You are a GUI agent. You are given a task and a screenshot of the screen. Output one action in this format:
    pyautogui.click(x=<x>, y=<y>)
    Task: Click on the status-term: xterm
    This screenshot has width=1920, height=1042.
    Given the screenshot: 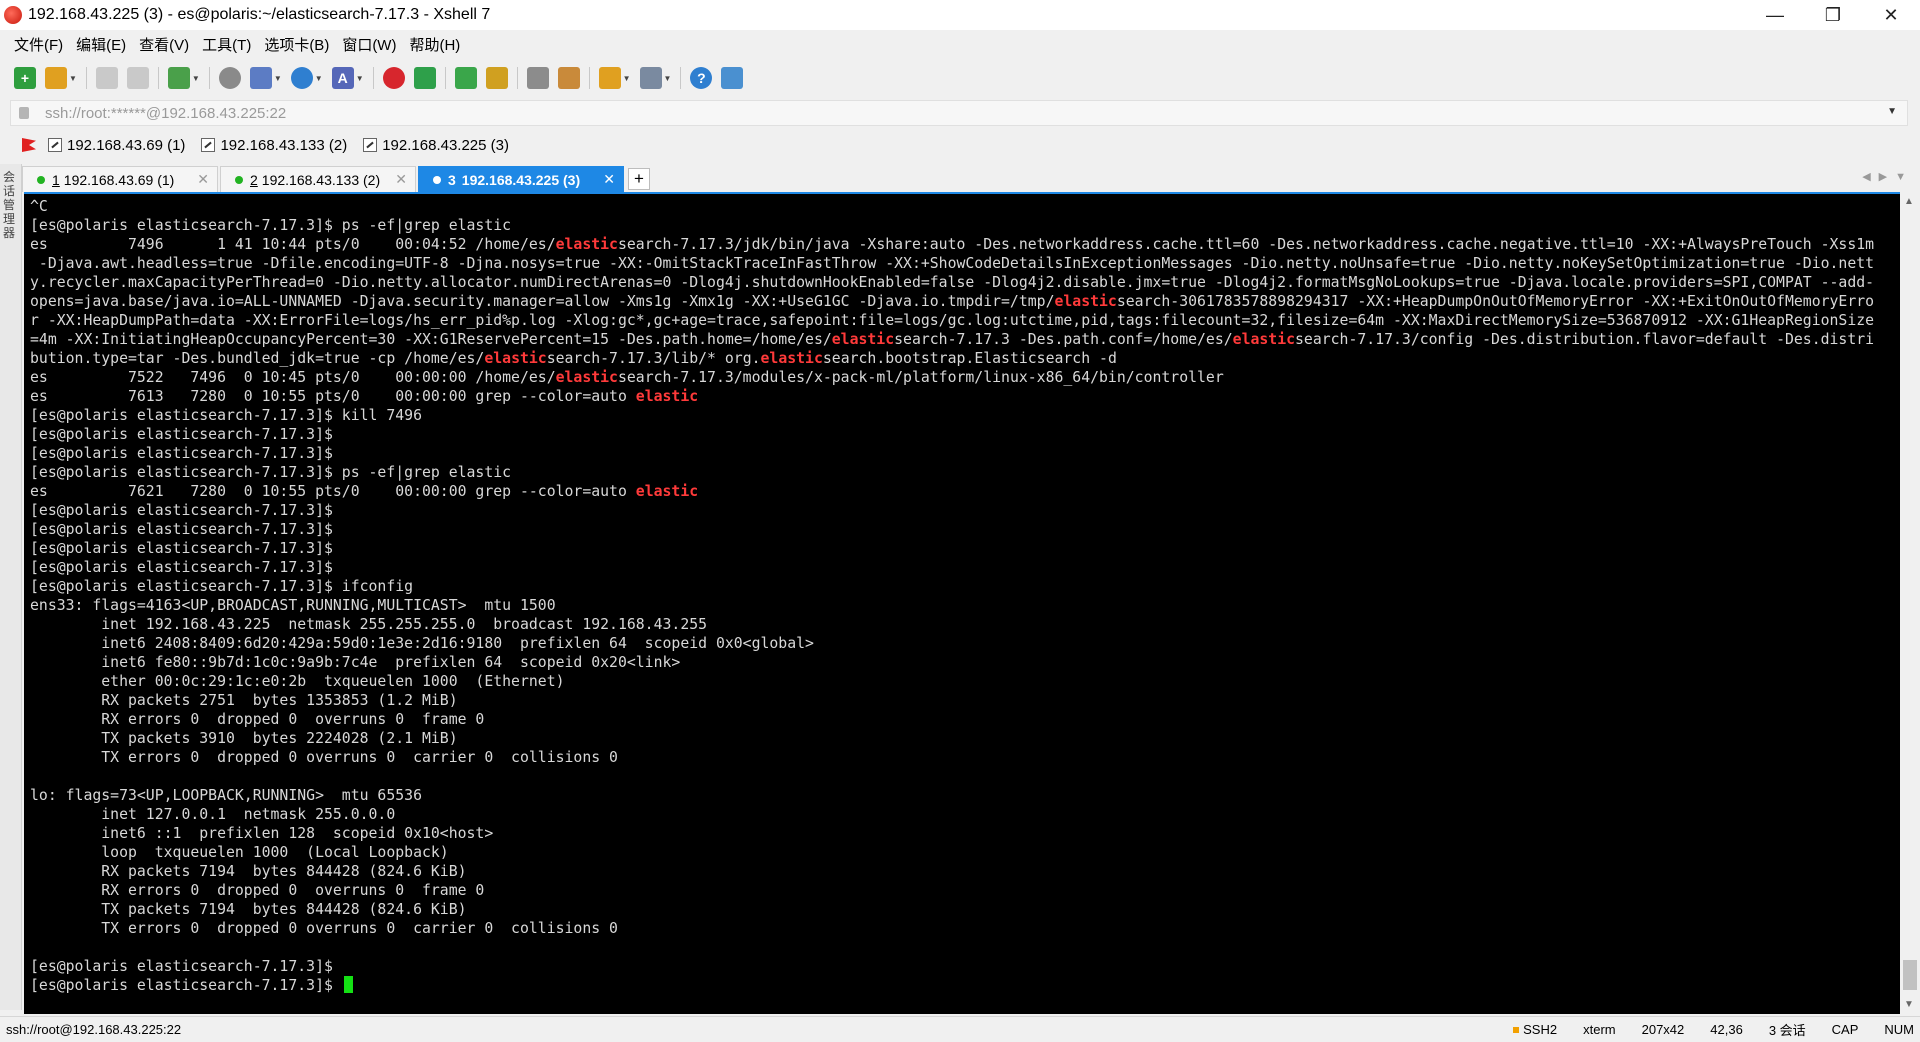 What is the action you would take?
    pyautogui.click(x=1599, y=1029)
    